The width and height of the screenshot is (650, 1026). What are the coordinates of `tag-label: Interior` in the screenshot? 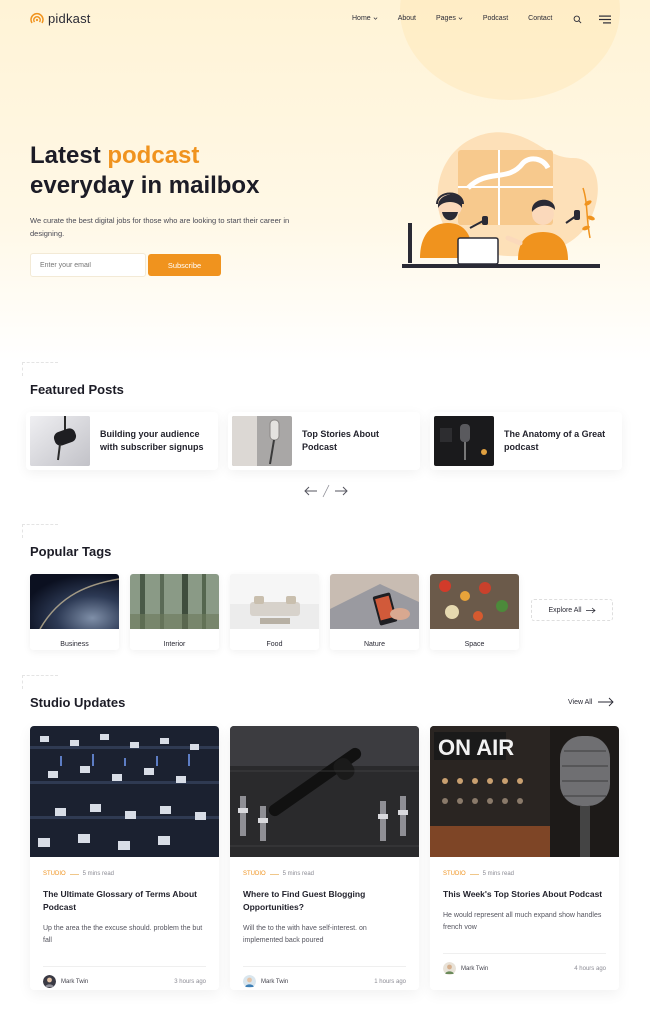 It's located at (174, 644).